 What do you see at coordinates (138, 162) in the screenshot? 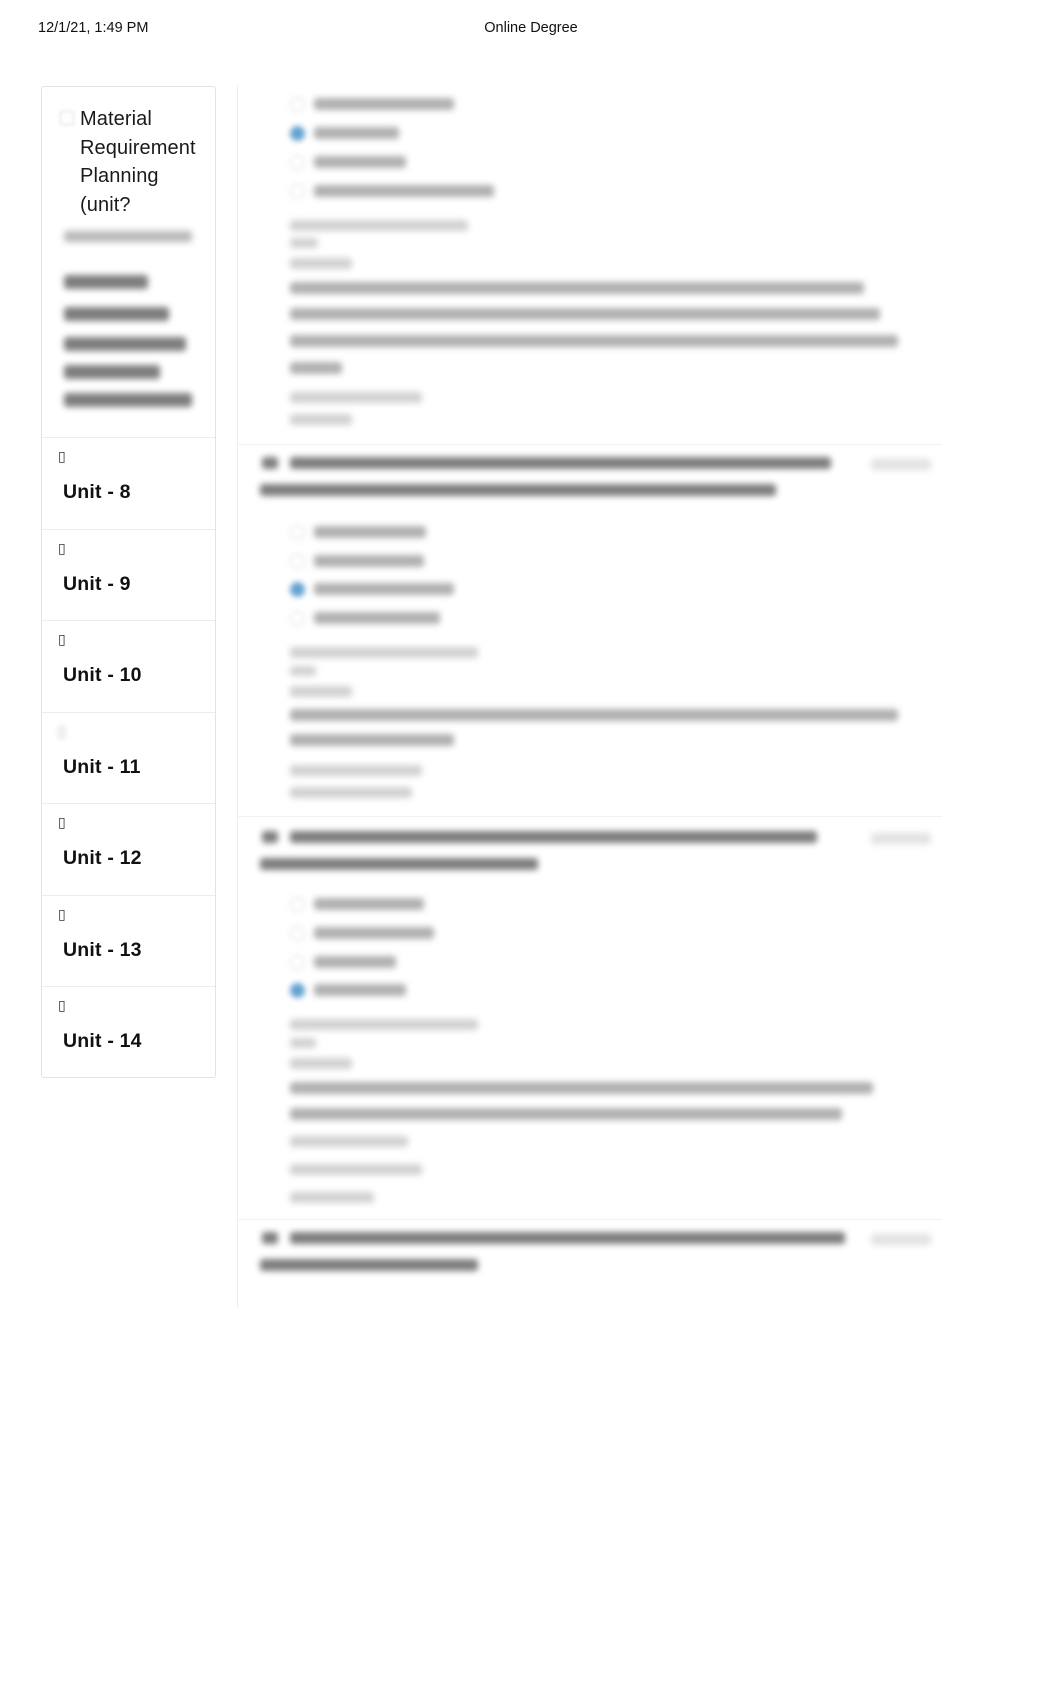
I see `sidebar-title: Material Requirement Planning (unit?` at bounding box center [138, 162].